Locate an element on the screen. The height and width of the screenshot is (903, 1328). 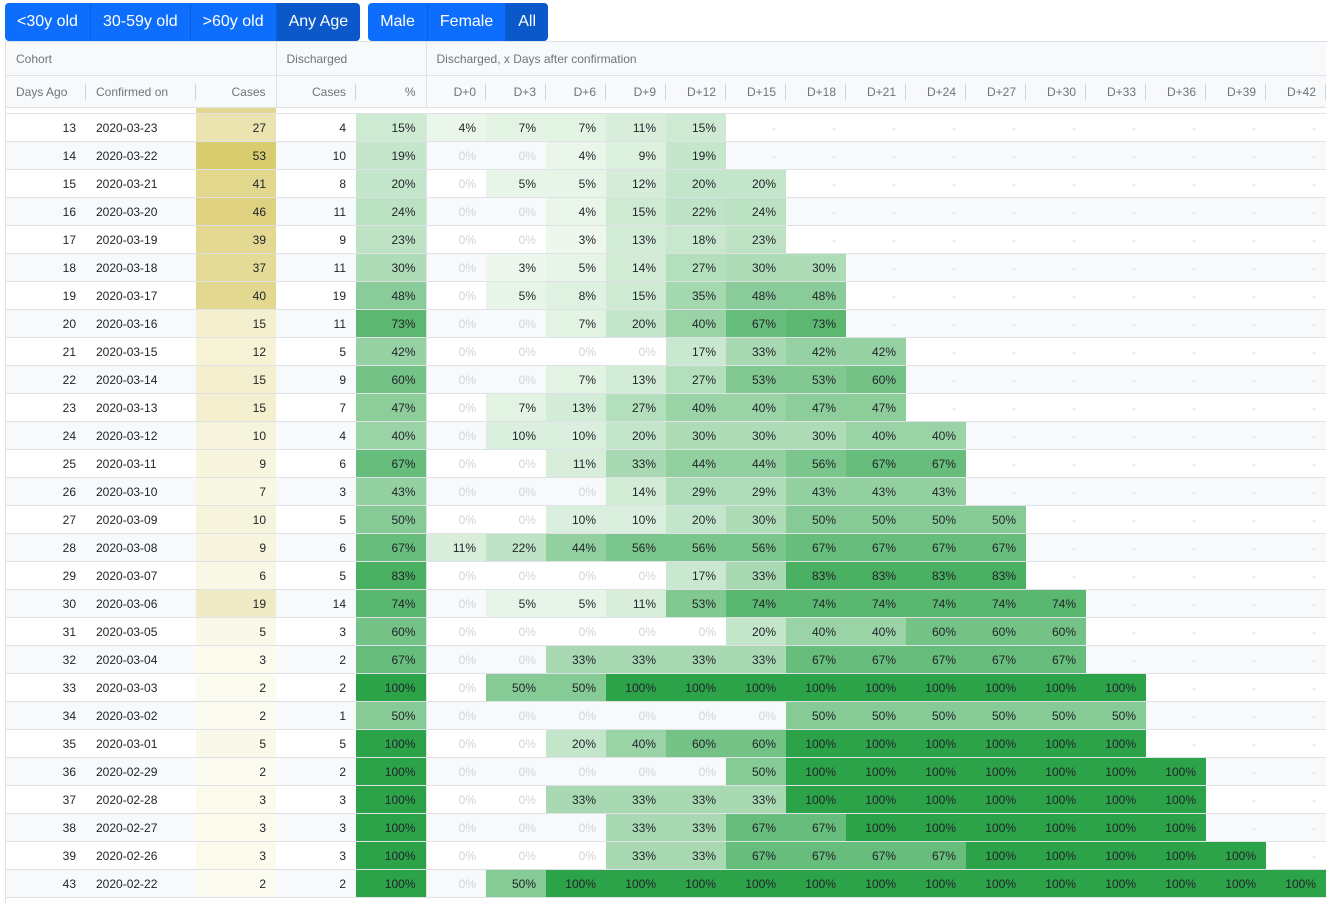
cell-cases: 3 is located at coordinates (236, 827).